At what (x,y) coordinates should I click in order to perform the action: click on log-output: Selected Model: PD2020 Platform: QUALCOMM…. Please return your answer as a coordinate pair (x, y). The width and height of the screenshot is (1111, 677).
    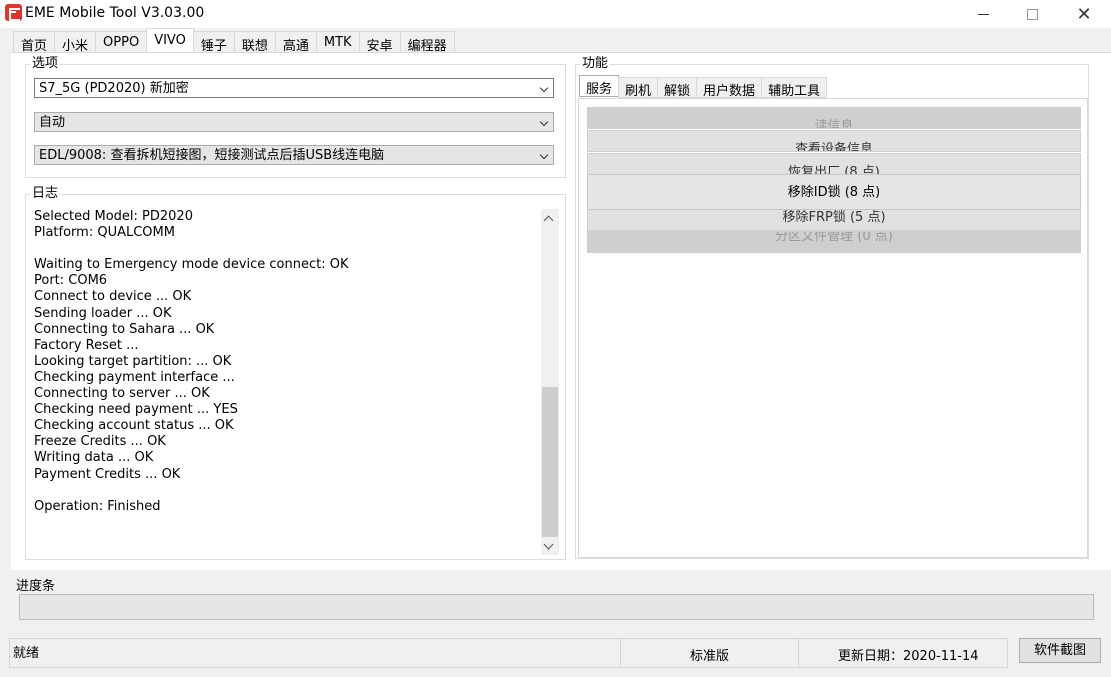
    Looking at the image, I should click on (191, 362).